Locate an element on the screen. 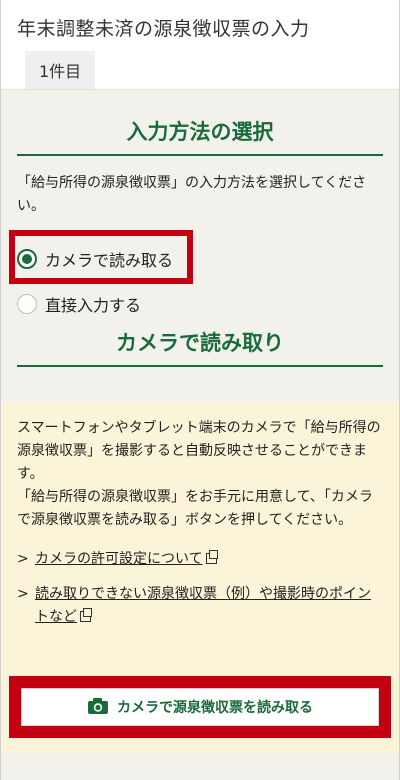 The width and height of the screenshot is (400, 780). link-unreadable-examples: > 読み取りできない源泉徴収票（例）や撮影時のポイントなど is located at coordinates (200, 606).